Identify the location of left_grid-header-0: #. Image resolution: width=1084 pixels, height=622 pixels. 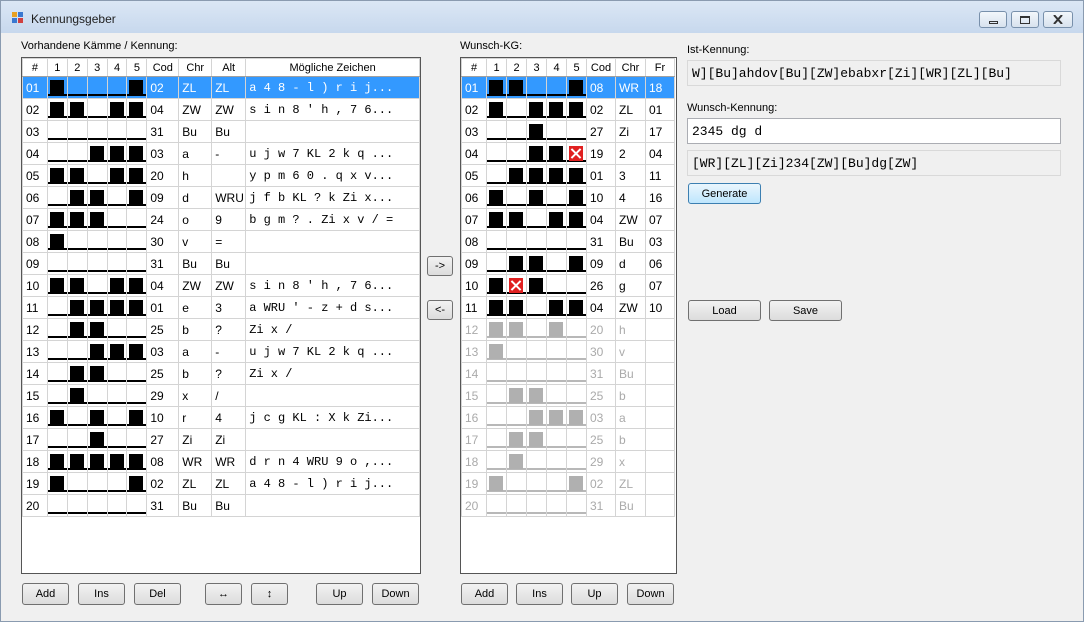
(35, 67).